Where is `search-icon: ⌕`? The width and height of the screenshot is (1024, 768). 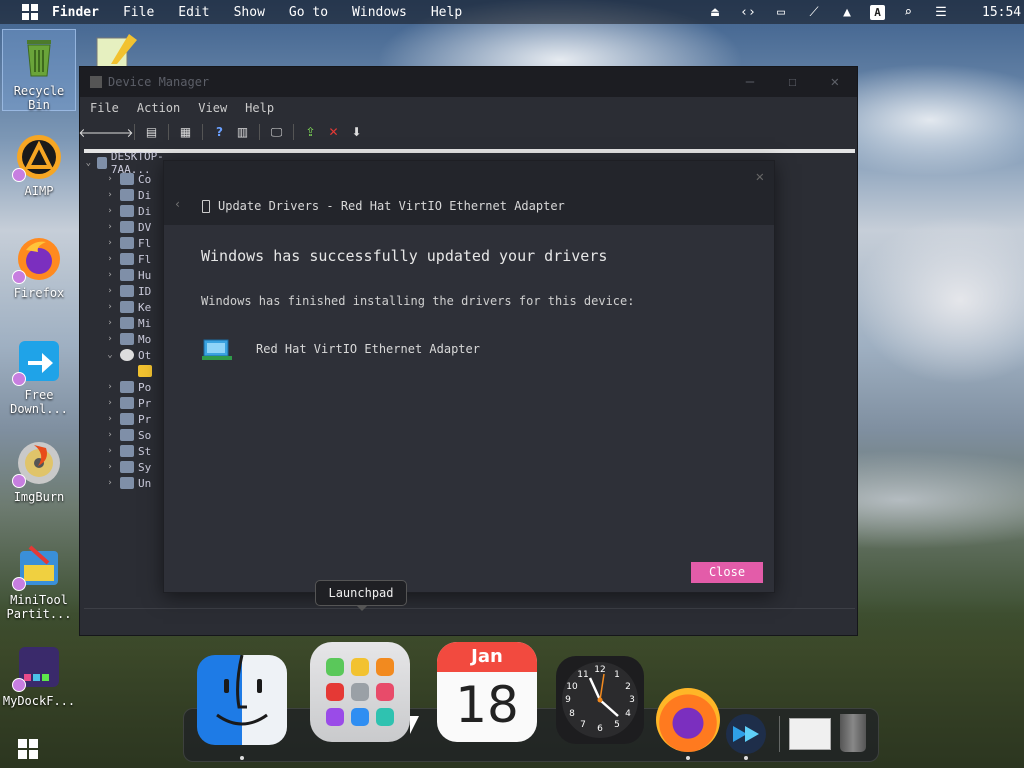 search-icon: ⌕ is located at coordinates (908, 12).